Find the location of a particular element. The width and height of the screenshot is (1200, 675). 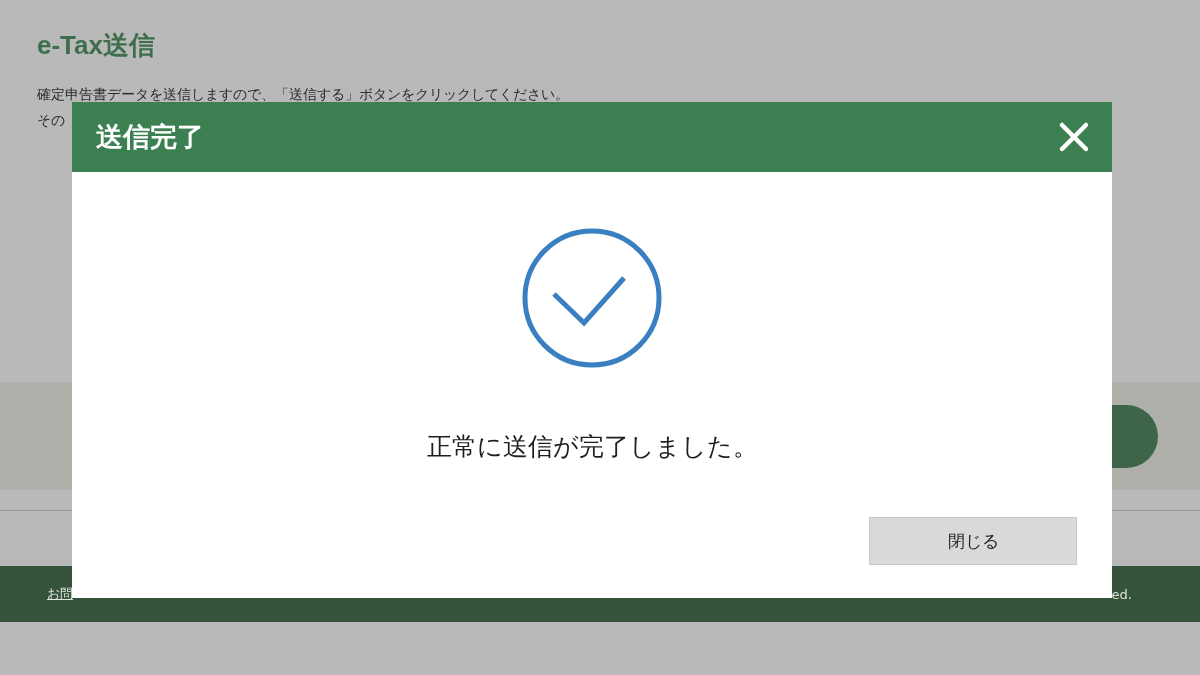

page-title: e-Tax送信 is located at coordinates (96, 45).